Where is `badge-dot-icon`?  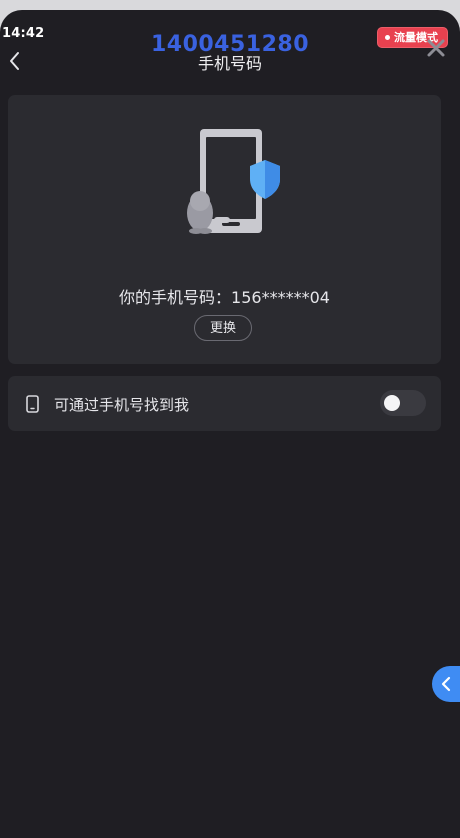
badge-dot-icon is located at coordinates (387, 37).